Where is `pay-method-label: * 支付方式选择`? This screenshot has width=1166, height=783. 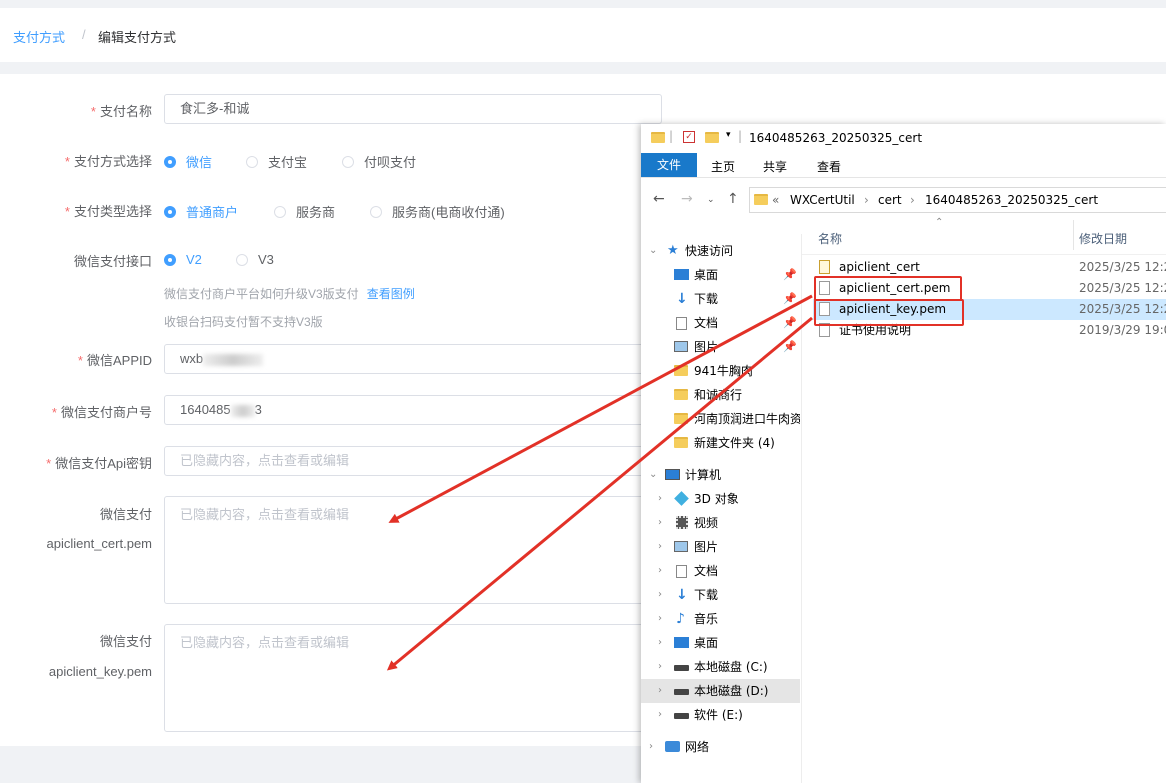 pay-method-label: * 支付方式选择 is located at coordinates (108, 161).